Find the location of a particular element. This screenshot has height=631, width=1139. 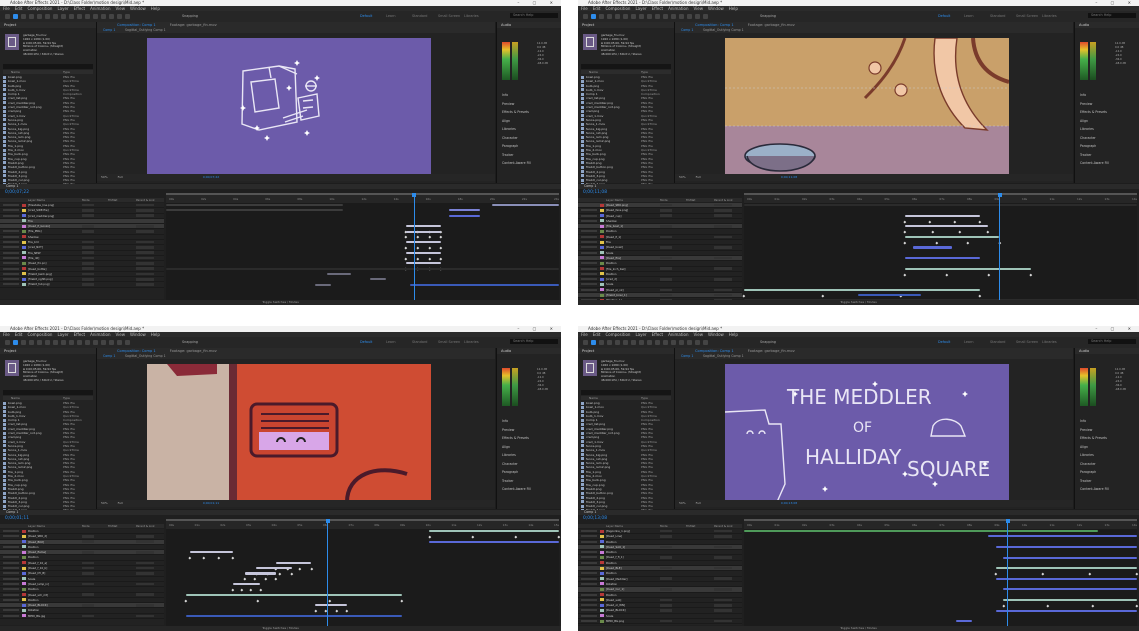

tool-3-icon is located at coordinates (609, 342).